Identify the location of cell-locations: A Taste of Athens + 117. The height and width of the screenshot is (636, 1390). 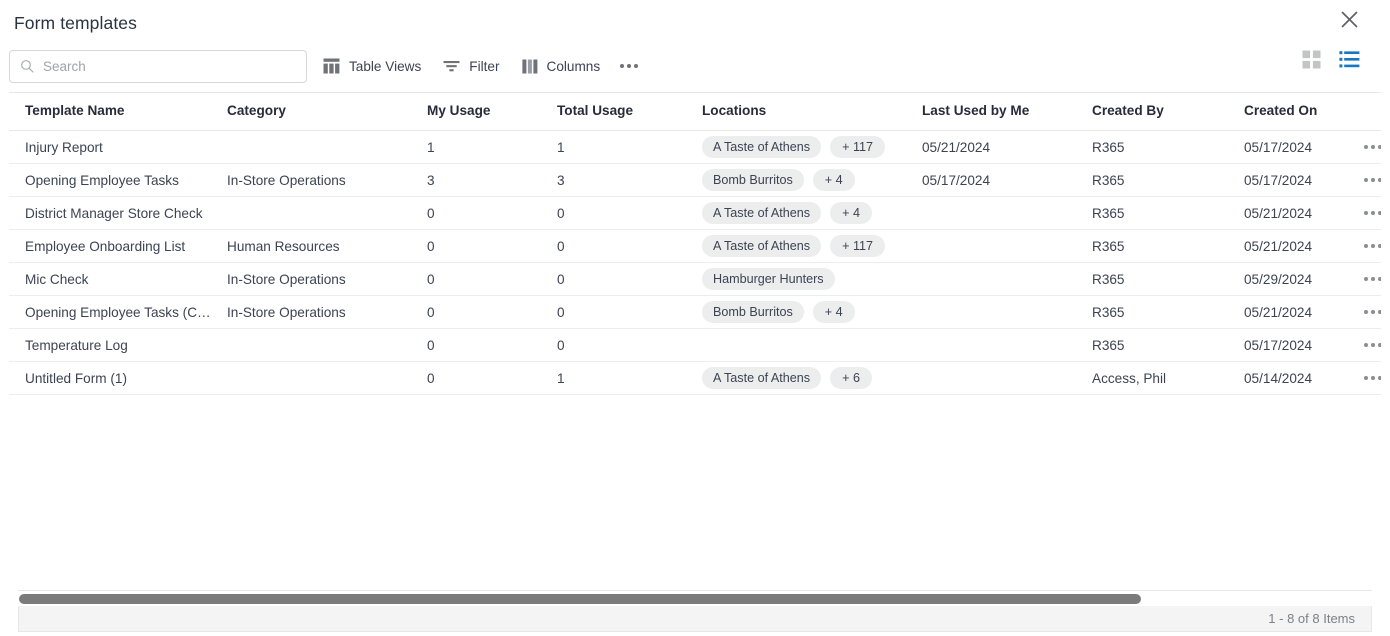
(812, 147).